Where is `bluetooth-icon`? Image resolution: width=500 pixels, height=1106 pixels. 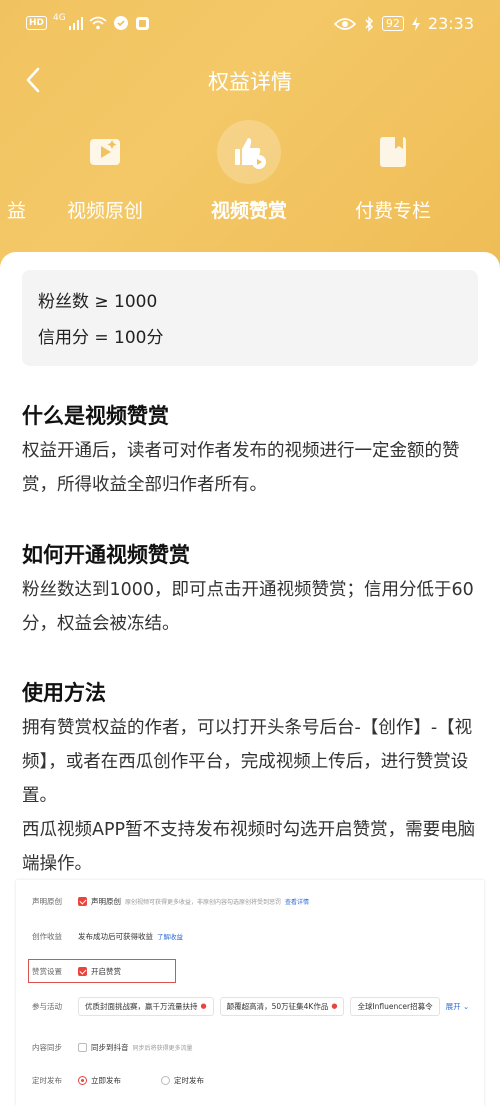
bluetooth-icon is located at coordinates (369, 23).